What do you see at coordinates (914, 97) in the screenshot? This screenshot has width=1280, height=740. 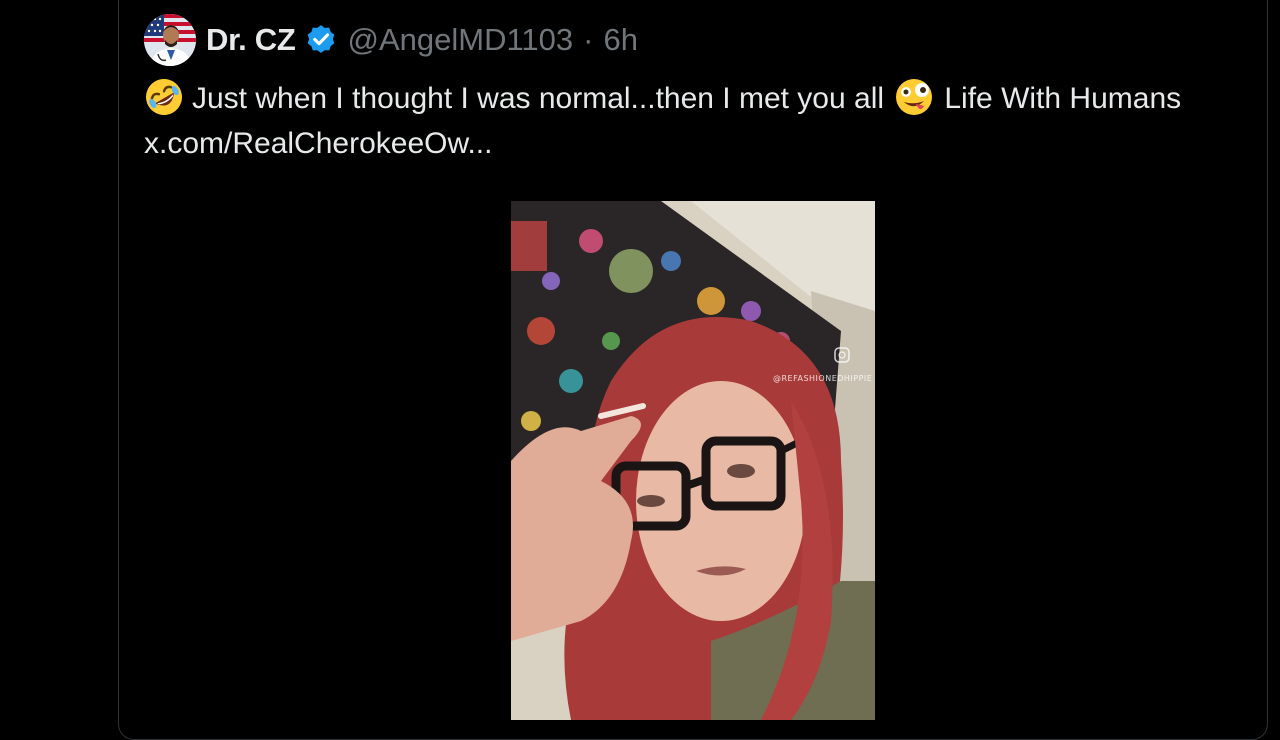 I see `zany-face-emoji-icon` at bounding box center [914, 97].